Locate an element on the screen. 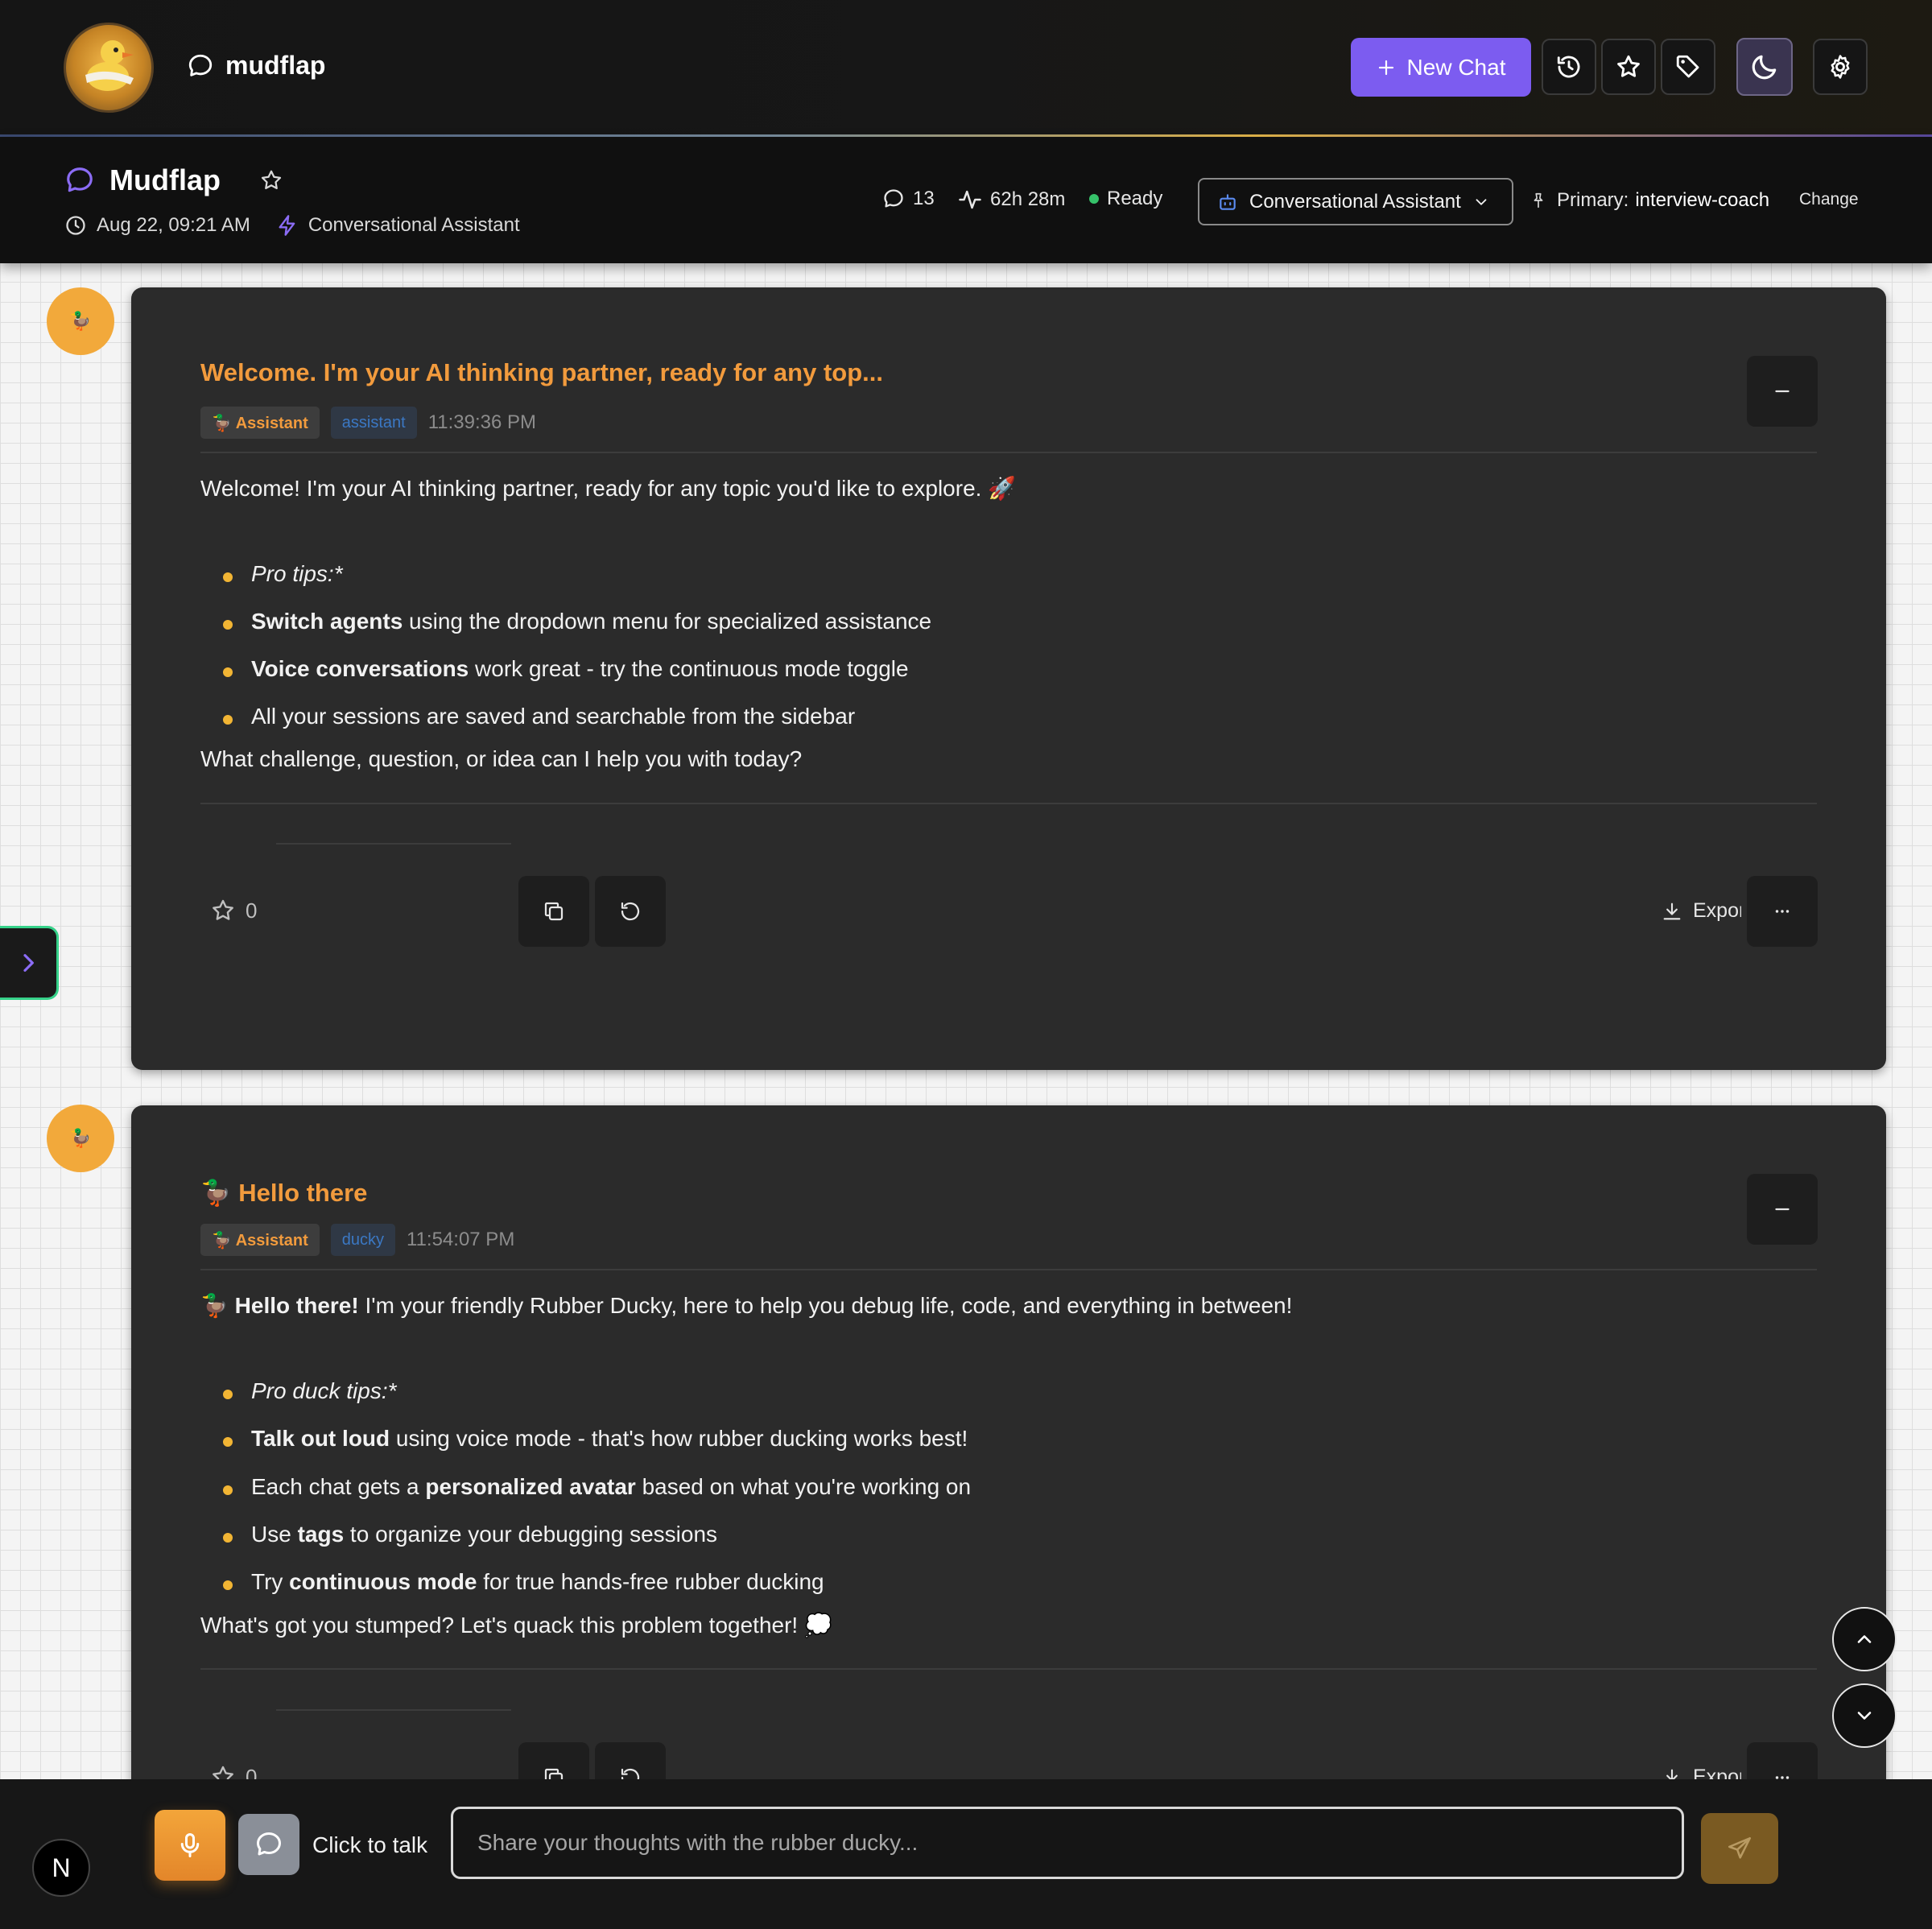  plus-icon is located at coordinates (1385, 67).